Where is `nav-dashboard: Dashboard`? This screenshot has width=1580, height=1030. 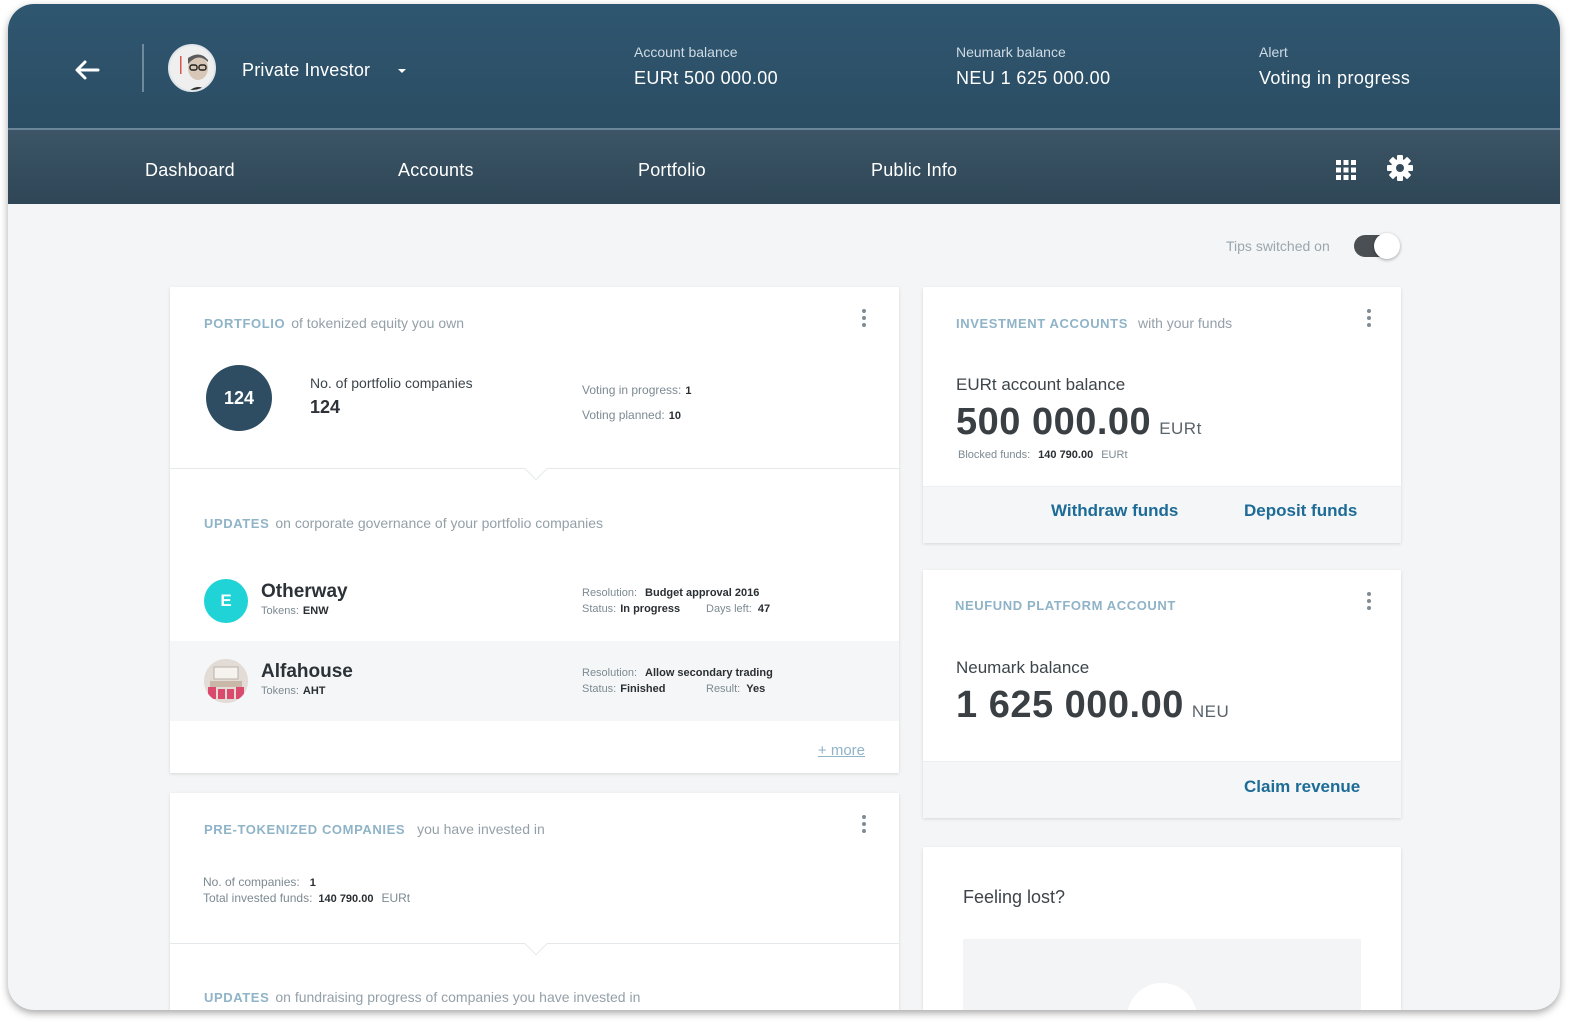 nav-dashboard: Dashboard is located at coordinates (190, 170).